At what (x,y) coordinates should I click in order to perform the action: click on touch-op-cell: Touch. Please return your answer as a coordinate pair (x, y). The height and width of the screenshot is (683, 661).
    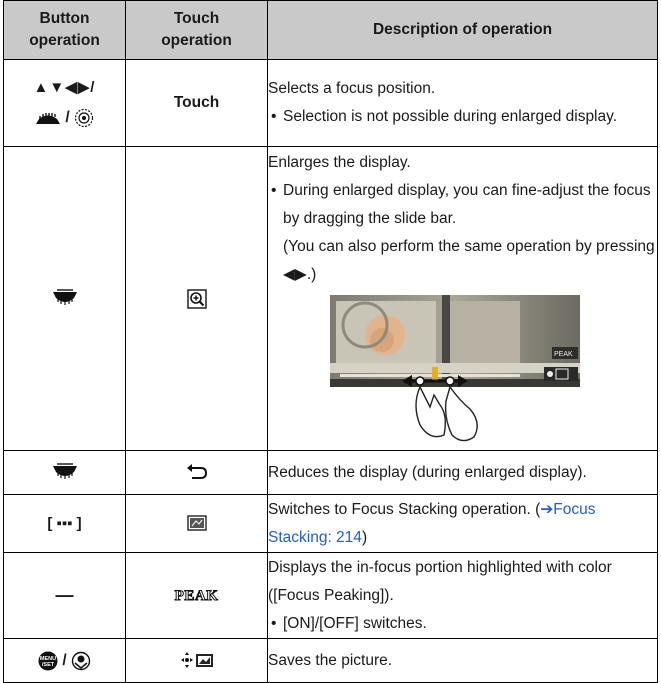
    Looking at the image, I should click on (196, 103).